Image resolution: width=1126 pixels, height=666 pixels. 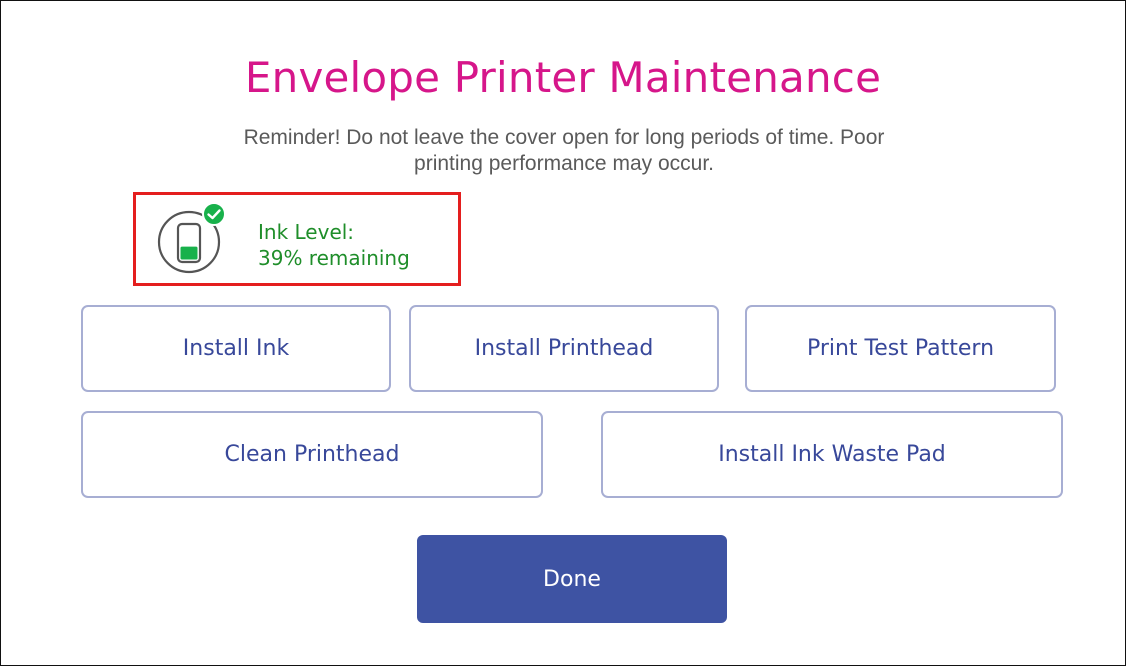 I want to click on print-test-pattern-button: Print Test Pattern, so click(x=900, y=348).